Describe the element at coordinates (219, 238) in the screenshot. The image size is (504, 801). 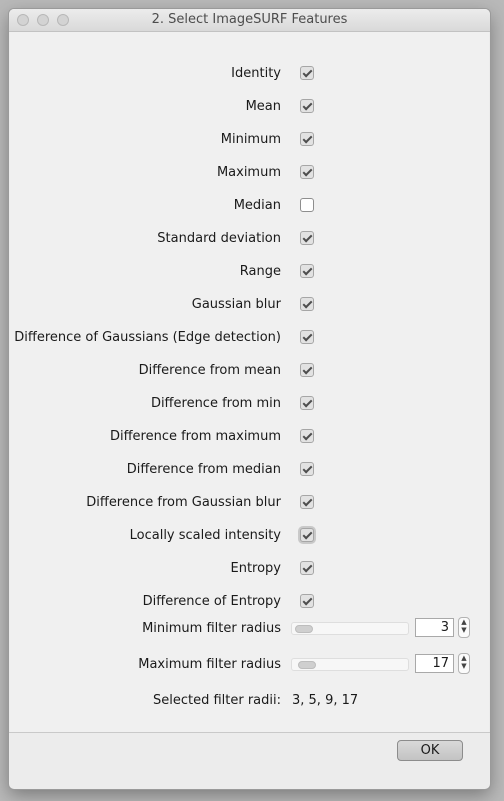
I see `feature-label: Standard deviation` at that location.